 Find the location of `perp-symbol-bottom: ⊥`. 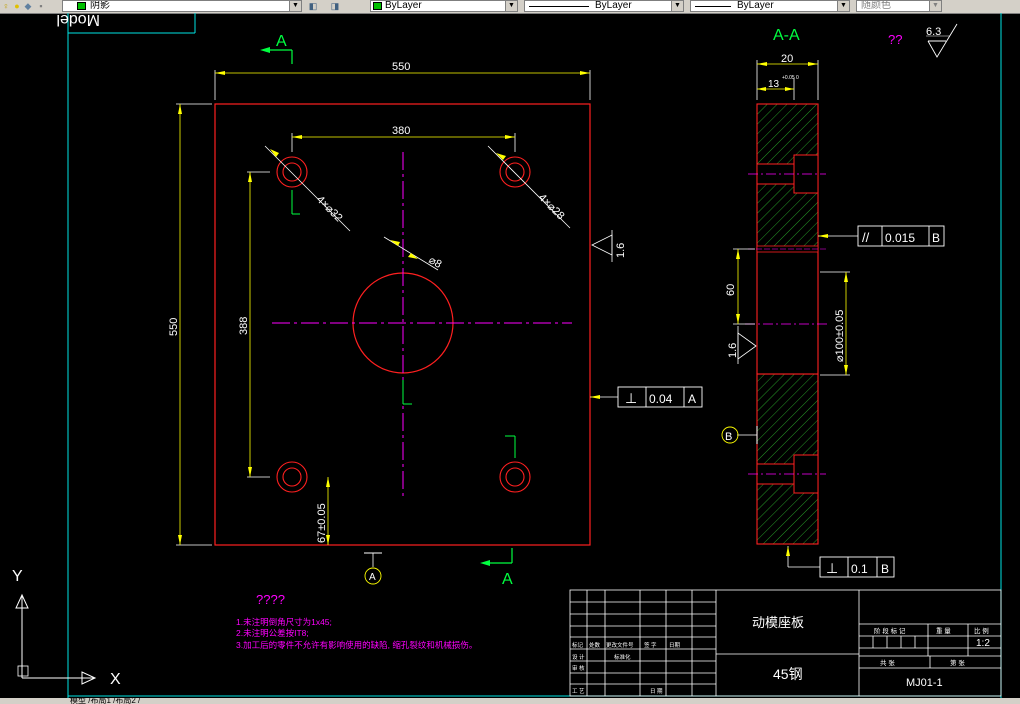

perp-symbol-bottom: ⊥ is located at coordinates (832, 568).